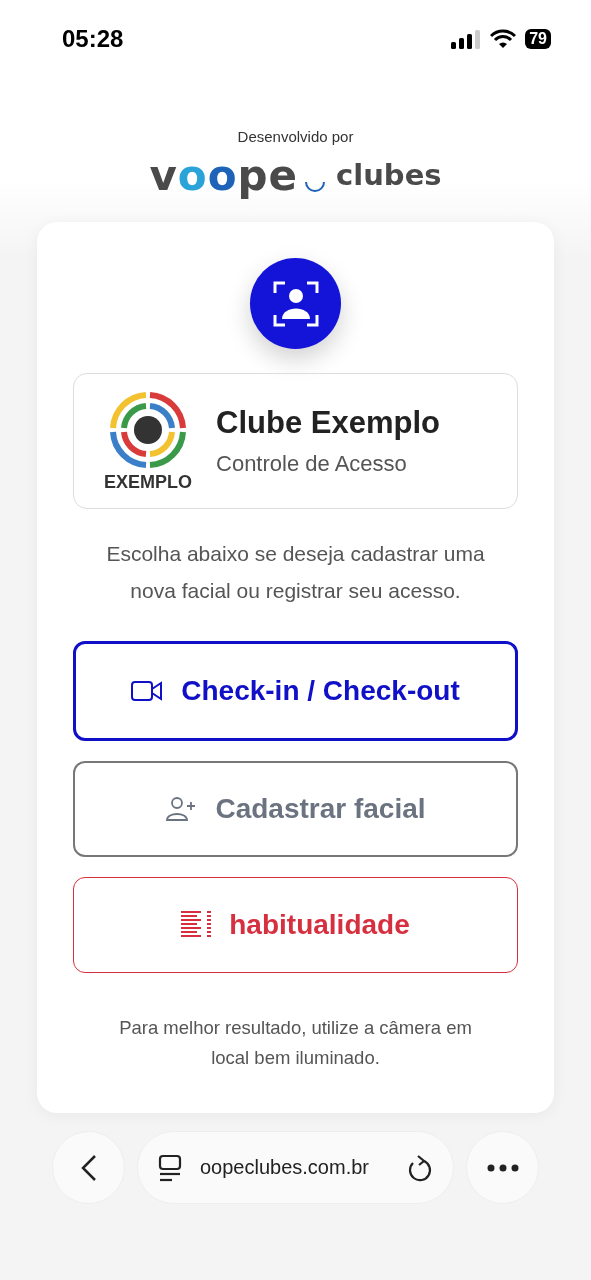  Describe the element at coordinates (315, 186) in the screenshot. I see `smile-arc-icon` at that location.